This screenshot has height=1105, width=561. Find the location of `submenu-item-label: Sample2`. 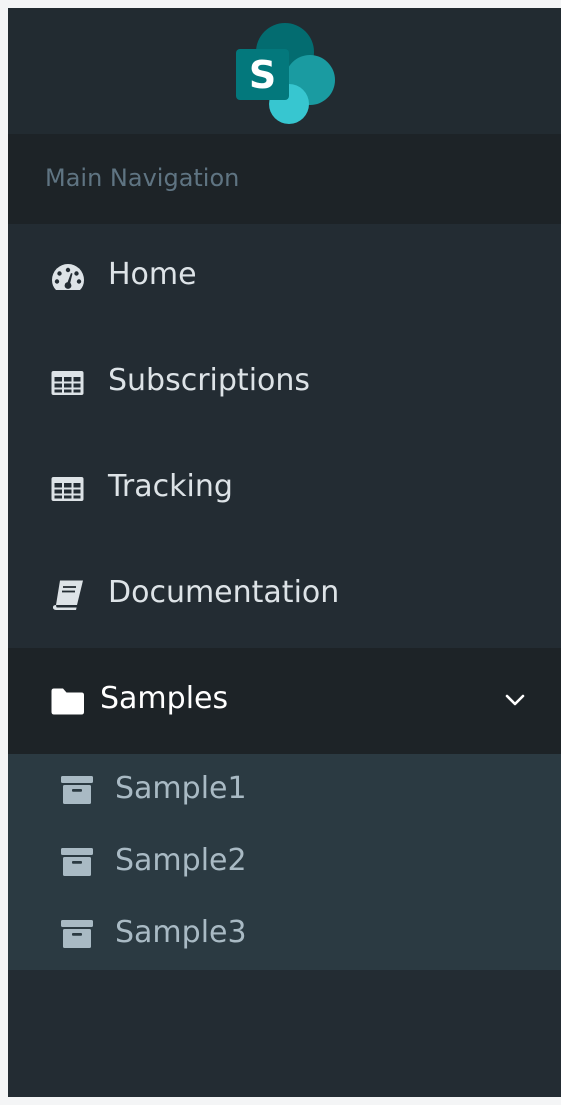

submenu-item-label: Sample2 is located at coordinates (181, 860).